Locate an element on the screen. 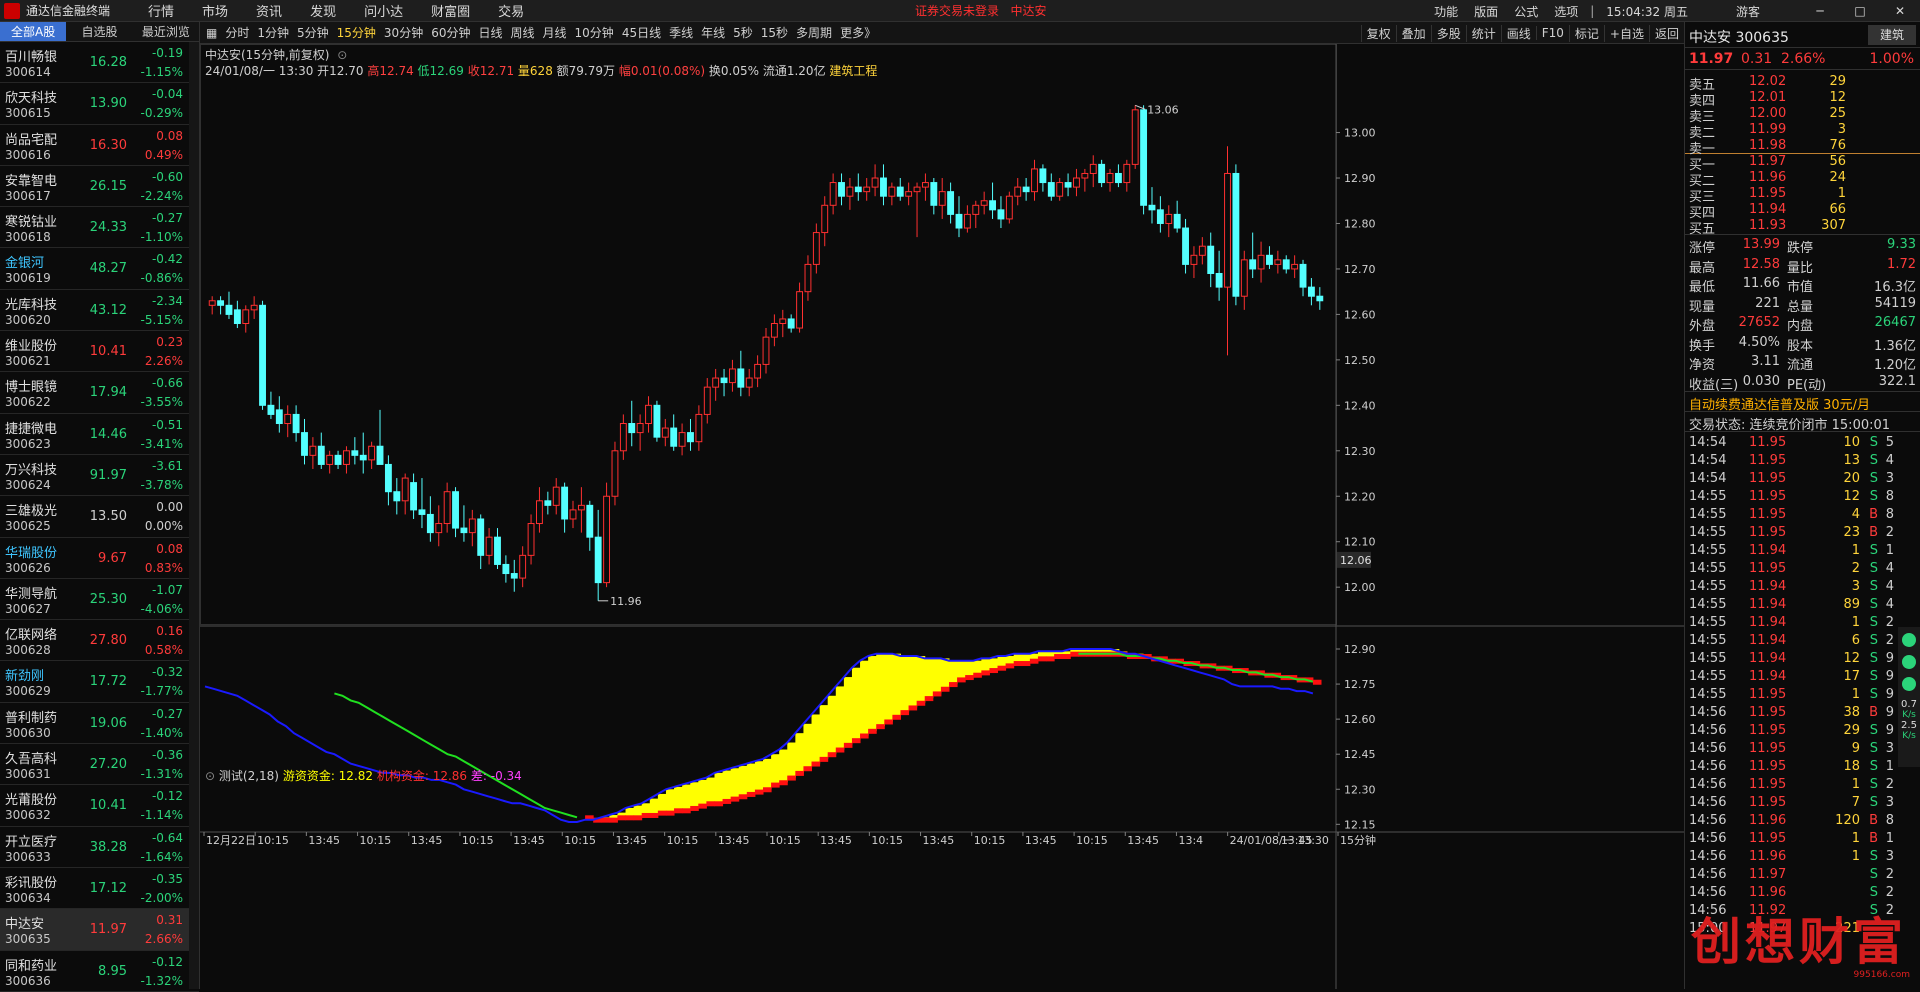 The image size is (1920, 992). tab-period: 多周期 is located at coordinates (814, 32).